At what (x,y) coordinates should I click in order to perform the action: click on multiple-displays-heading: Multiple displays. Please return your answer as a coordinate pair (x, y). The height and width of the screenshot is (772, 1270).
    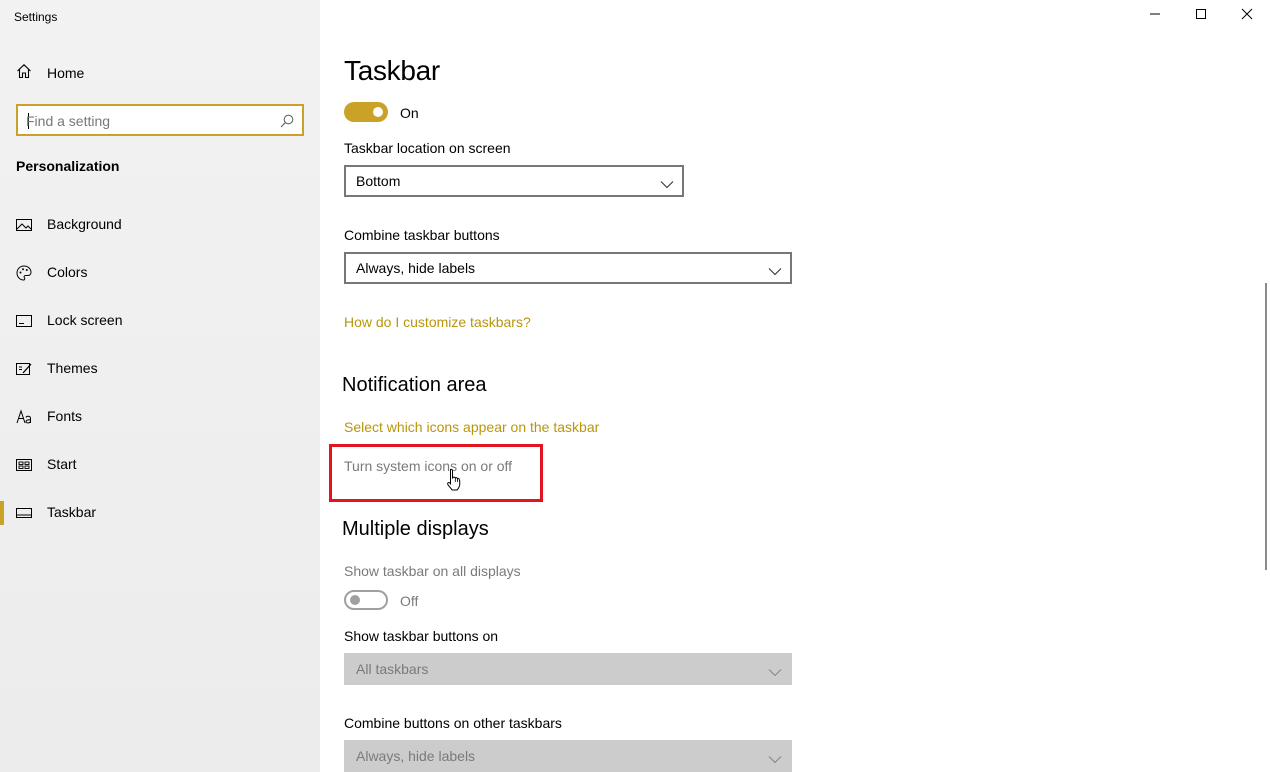
    Looking at the image, I should click on (415, 529).